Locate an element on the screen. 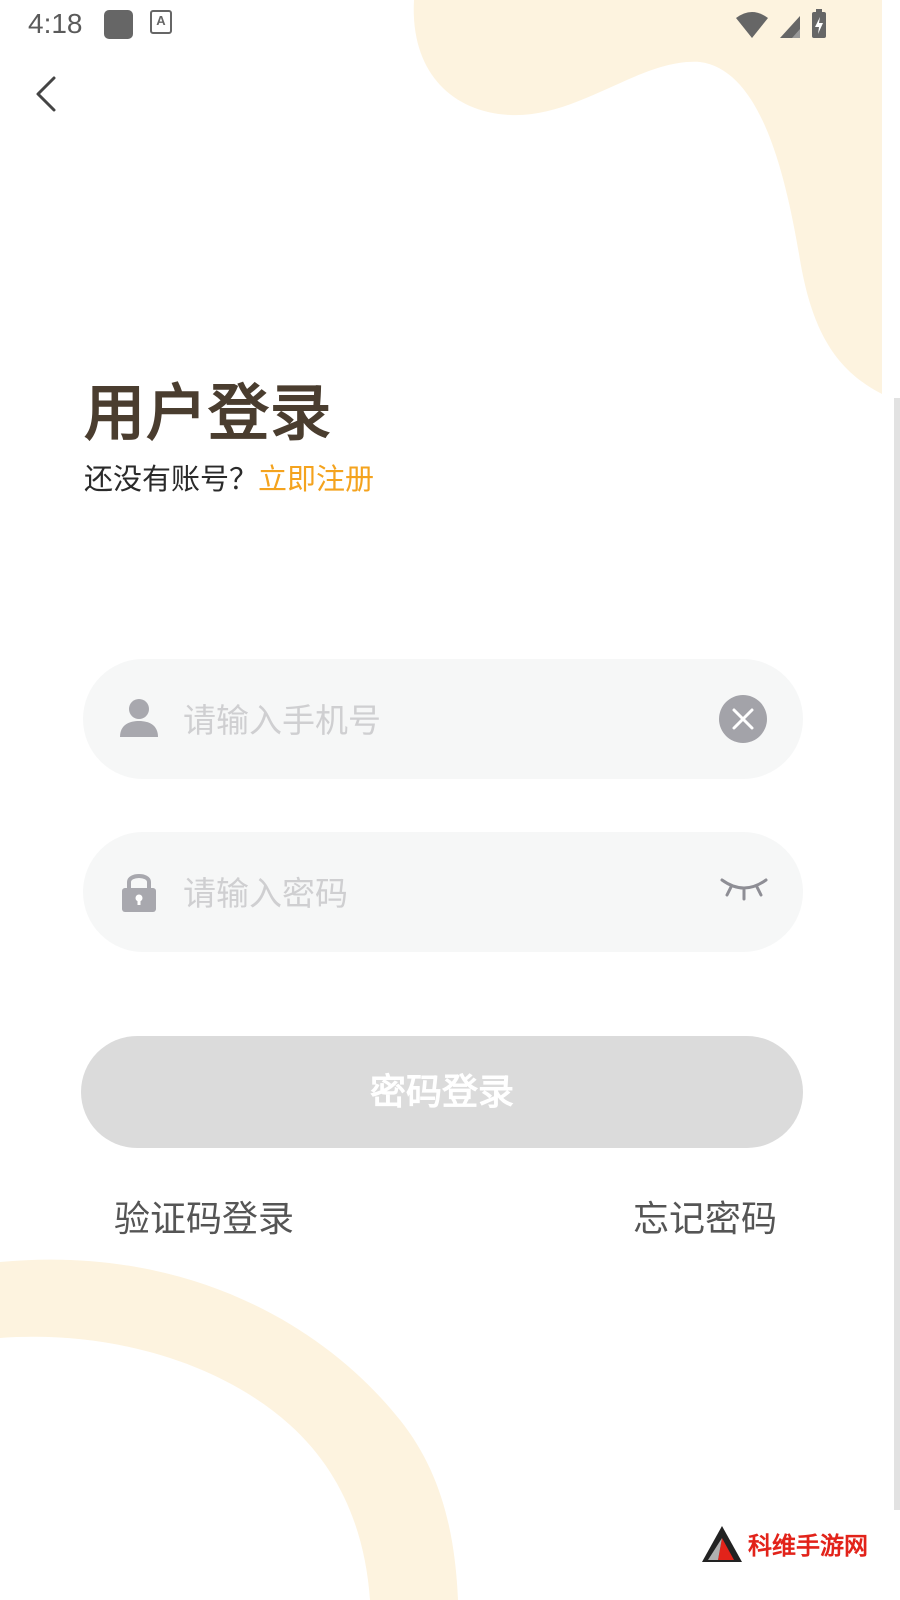 The image size is (900, 1600). password-field is located at coordinates (443, 892).